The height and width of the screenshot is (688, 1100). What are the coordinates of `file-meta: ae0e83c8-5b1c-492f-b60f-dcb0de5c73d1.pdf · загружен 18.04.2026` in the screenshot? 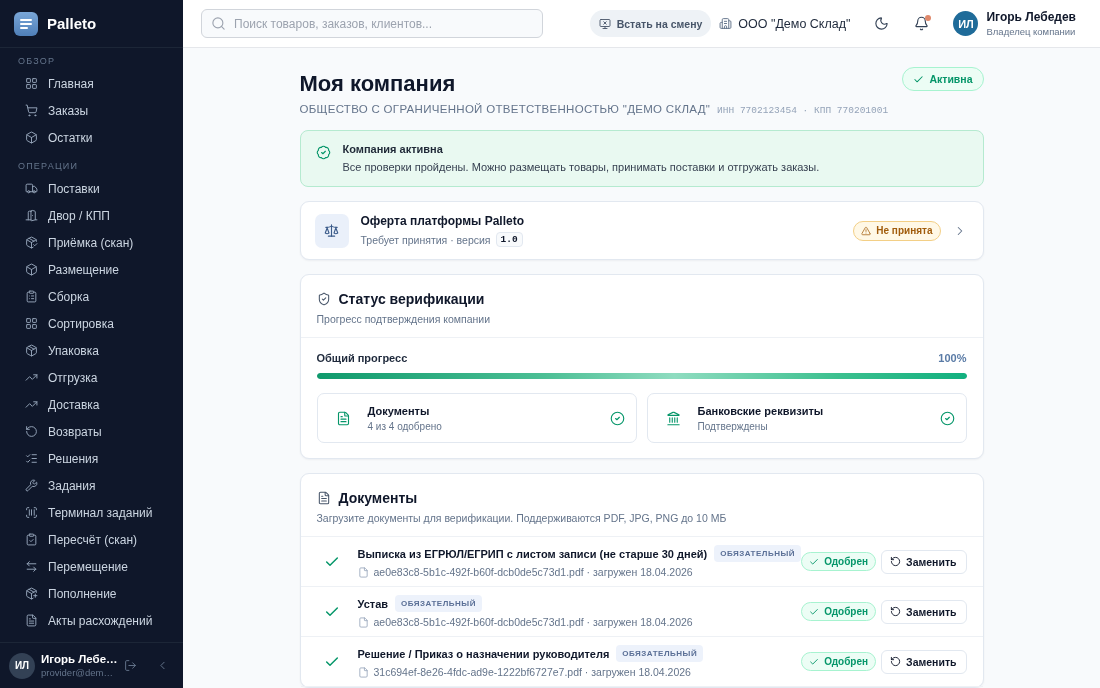 It's located at (533, 572).